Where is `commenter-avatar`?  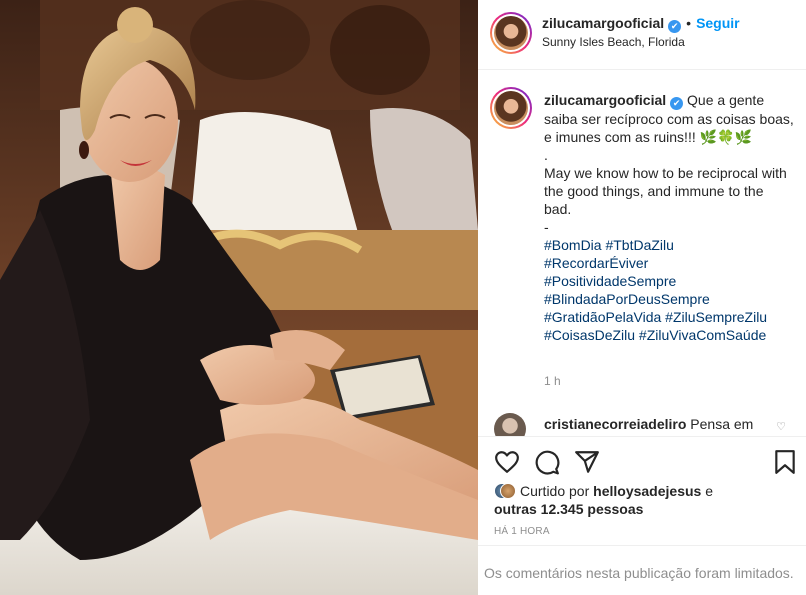 commenter-avatar is located at coordinates (510, 424).